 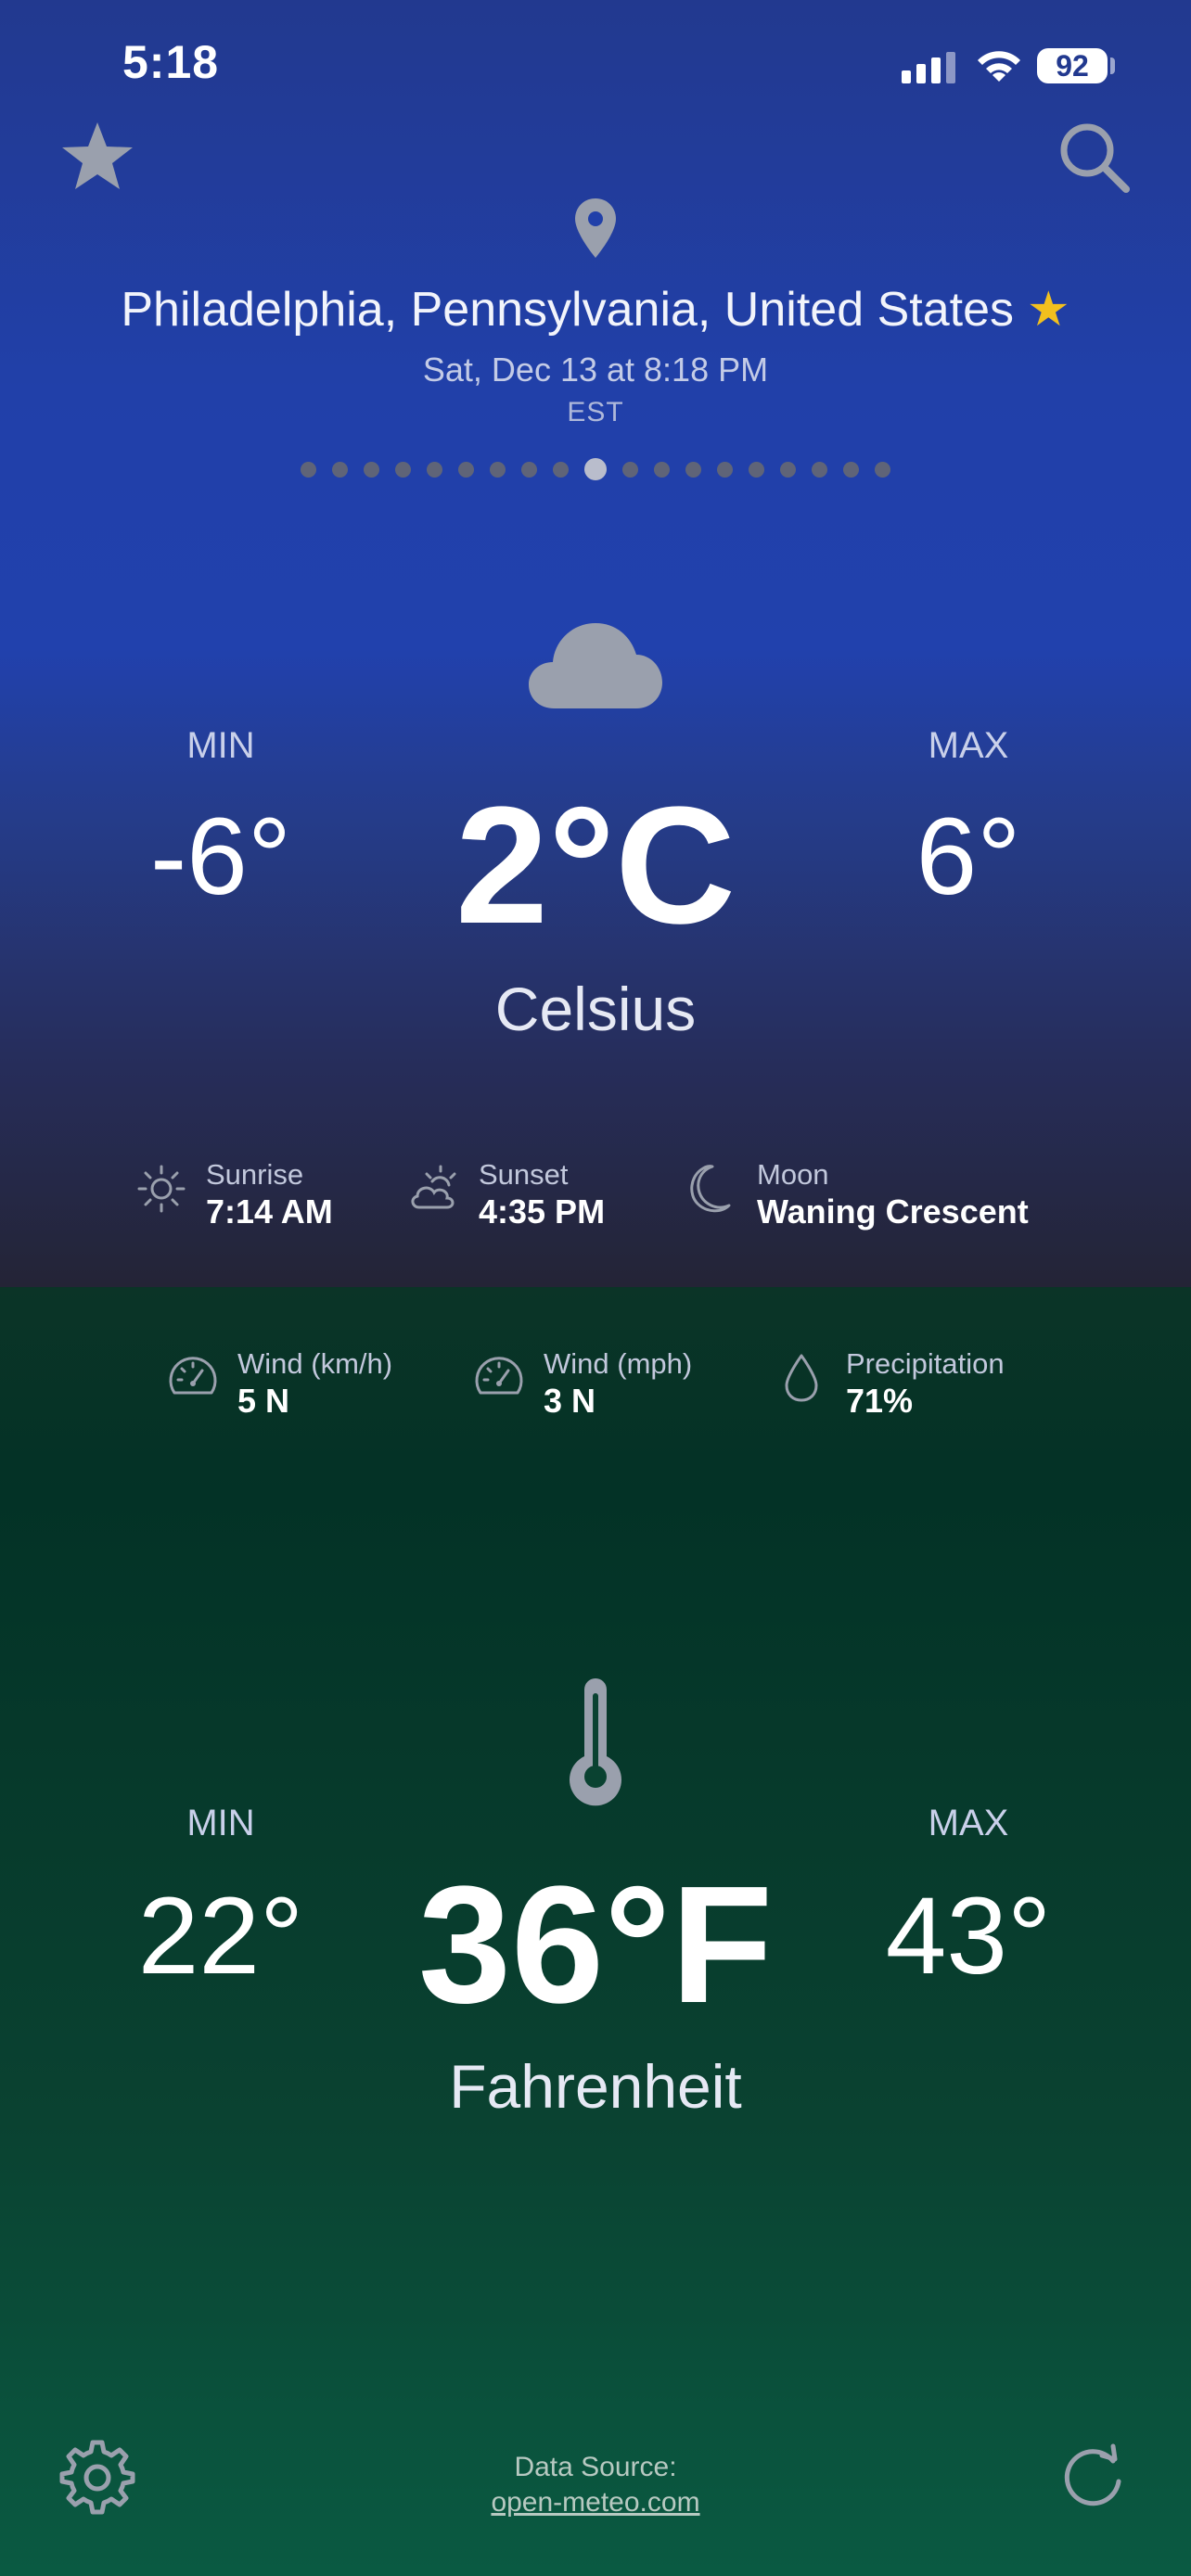 What do you see at coordinates (595, 412) in the screenshot?
I see `timezone: EST` at bounding box center [595, 412].